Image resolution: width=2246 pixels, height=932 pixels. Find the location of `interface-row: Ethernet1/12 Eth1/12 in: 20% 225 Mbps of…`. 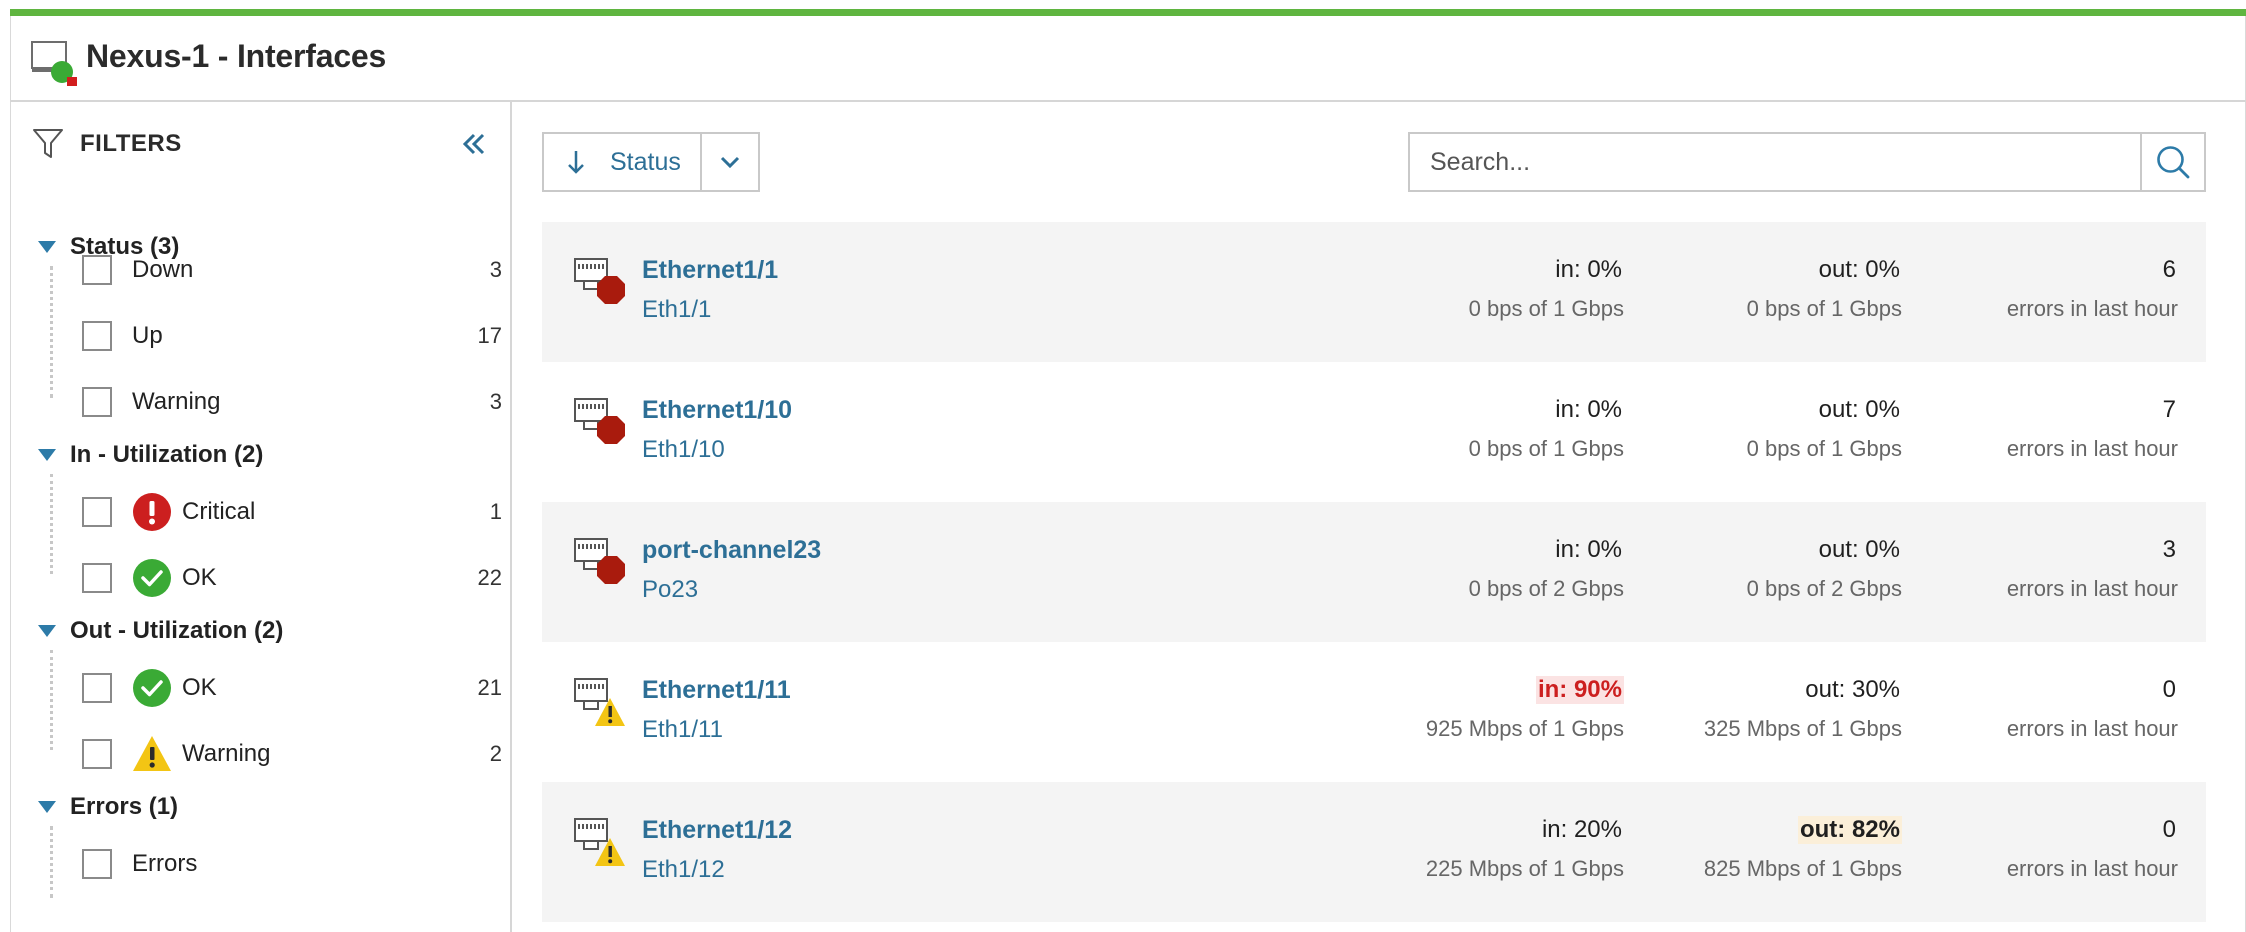

interface-row: Ethernet1/12 Eth1/12 in: 20% 225 Mbps of… is located at coordinates (1374, 852).